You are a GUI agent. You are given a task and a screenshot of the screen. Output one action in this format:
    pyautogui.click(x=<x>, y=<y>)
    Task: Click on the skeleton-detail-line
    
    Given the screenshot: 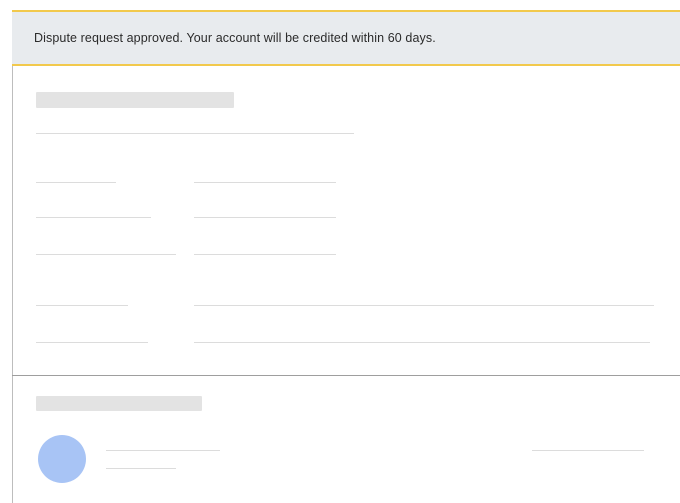 What is the action you would take?
    pyautogui.click(x=141, y=468)
    